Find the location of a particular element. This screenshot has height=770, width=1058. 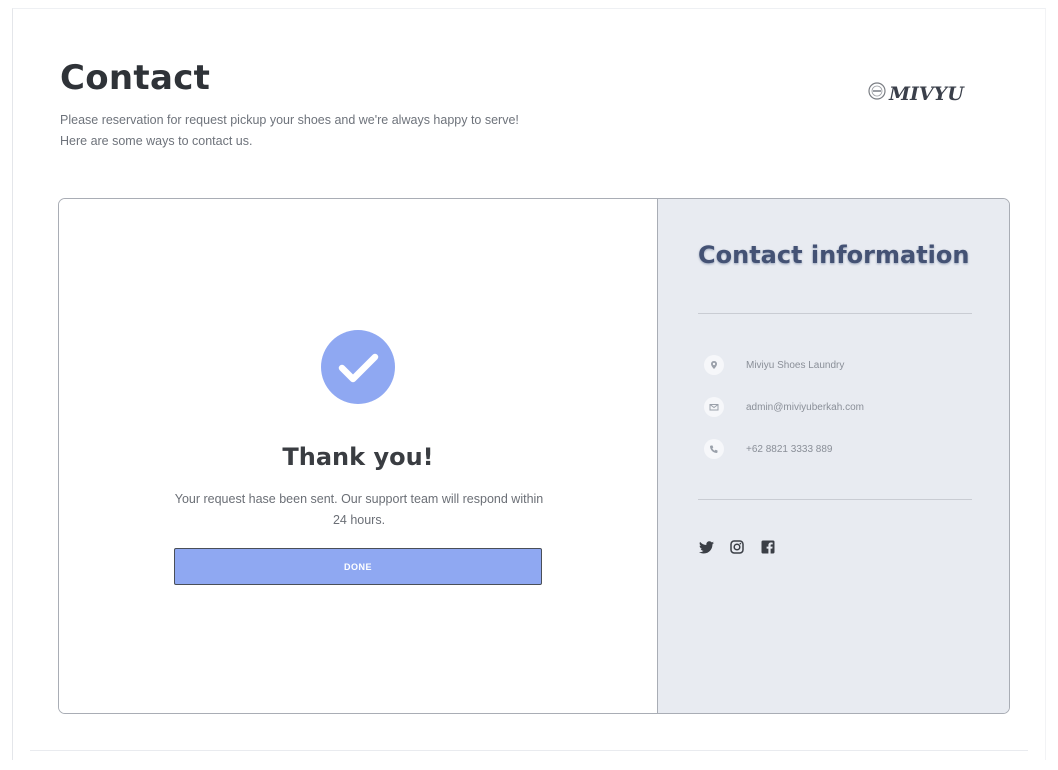

subtitle-line-2: Here are some ways to contact us. is located at coordinates (156, 141).